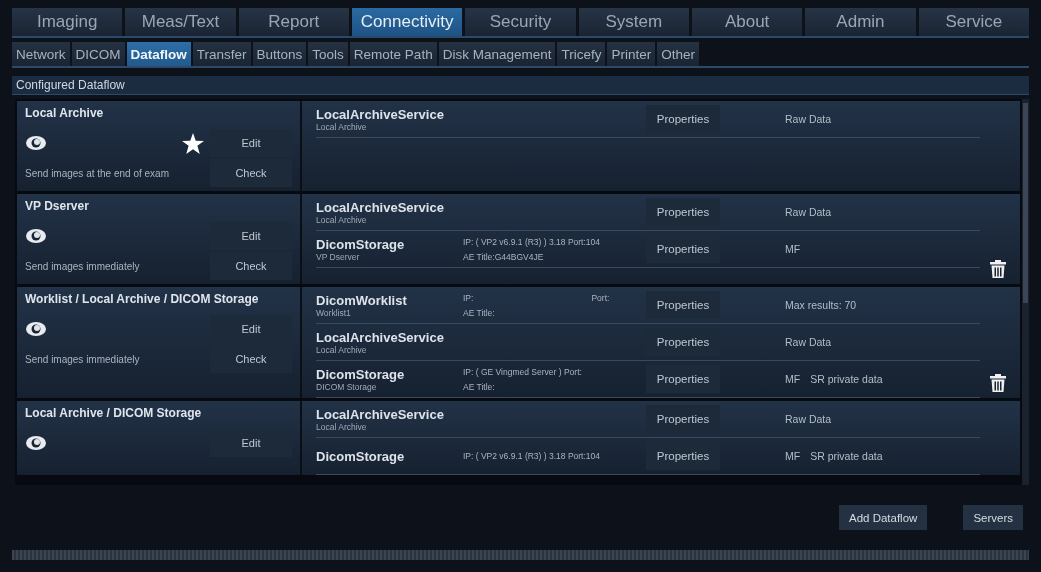 The height and width of the screenshot is (572, 1041). Describe the element at coordinates (97, 173) in the screenshot. I see `dataflow-description: Send images at the end of exam` at that location.